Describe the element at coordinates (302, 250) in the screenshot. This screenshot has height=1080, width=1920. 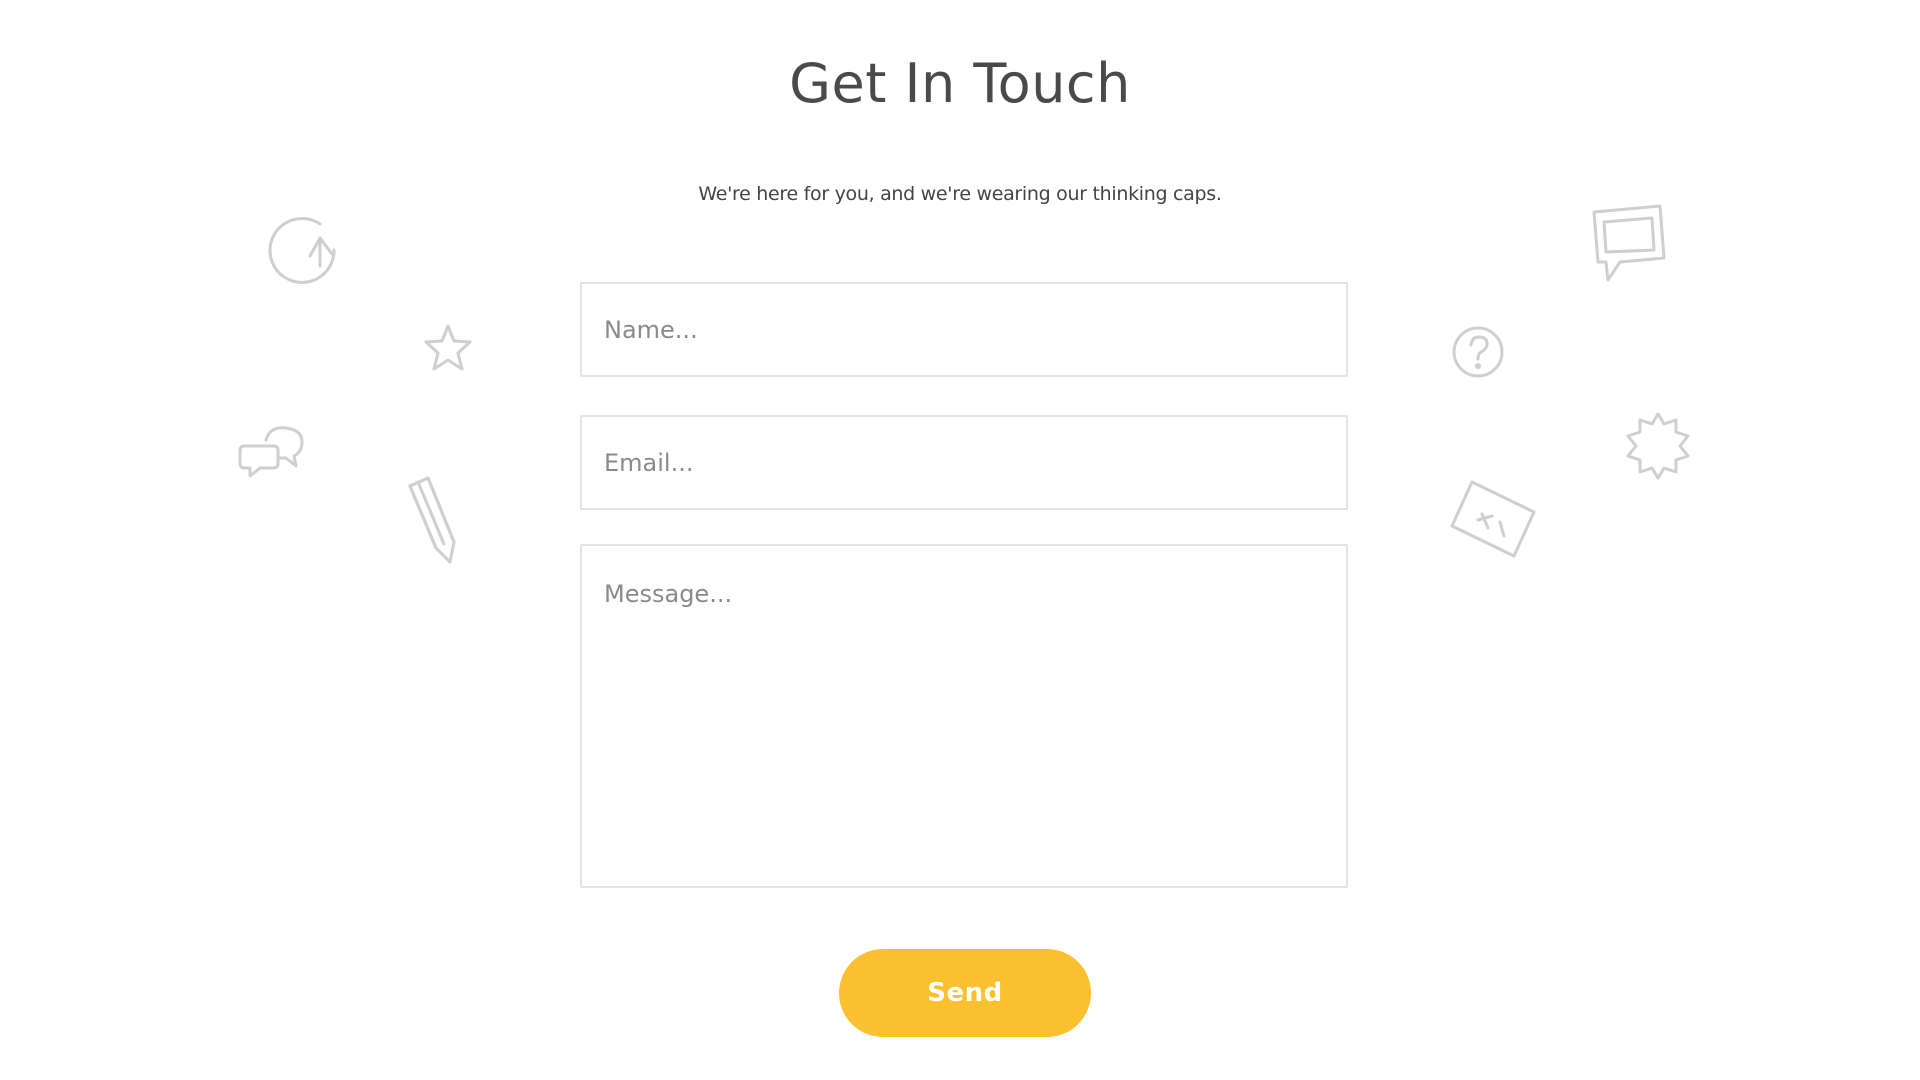
I see `refresh-icon` at that location.